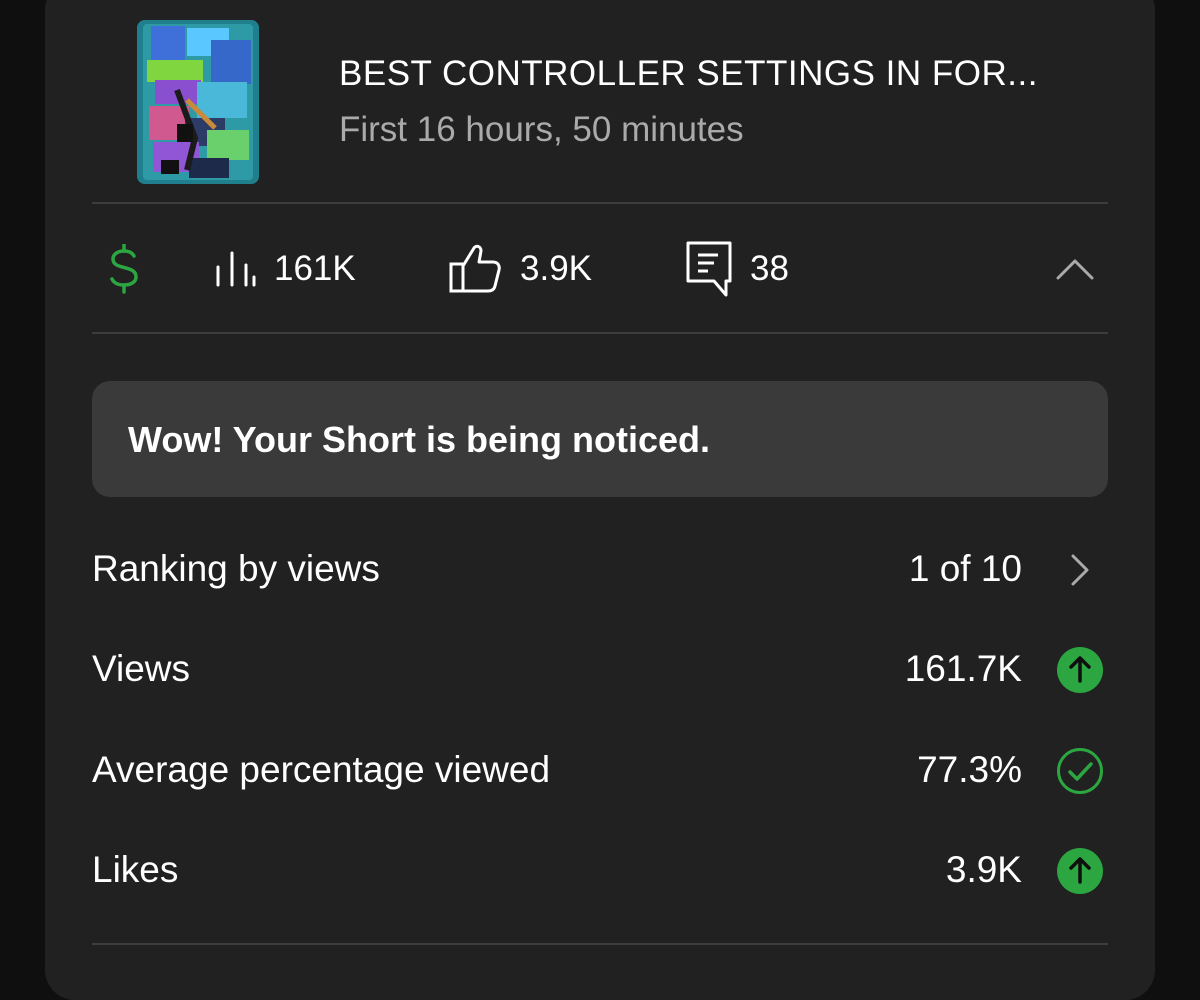  Describe the element at coordinates (600, 871) in the screenshot. I see `likes-row: Likes 3.9K` at that location.